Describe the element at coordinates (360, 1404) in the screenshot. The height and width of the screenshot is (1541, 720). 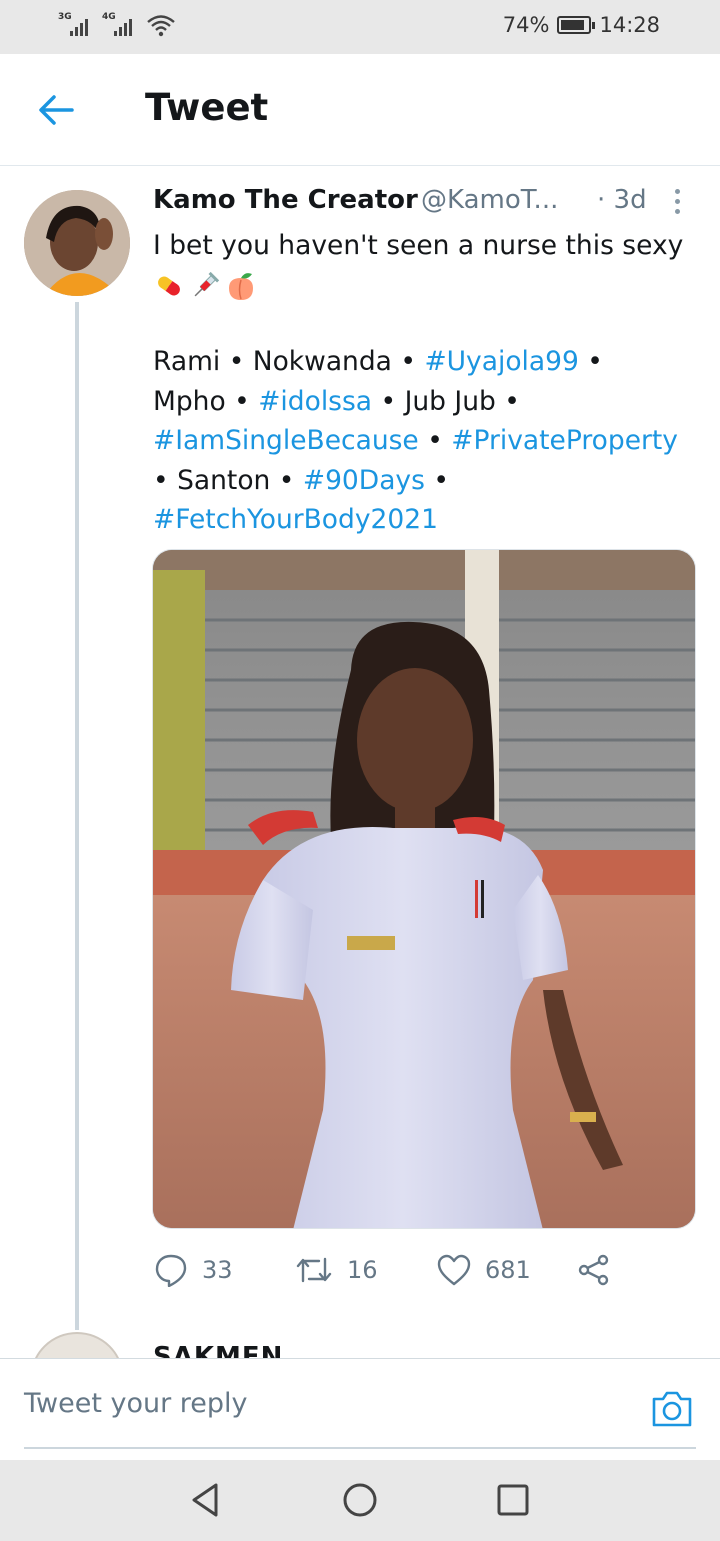
I see `reply-input: Tweet your reply` at that location.